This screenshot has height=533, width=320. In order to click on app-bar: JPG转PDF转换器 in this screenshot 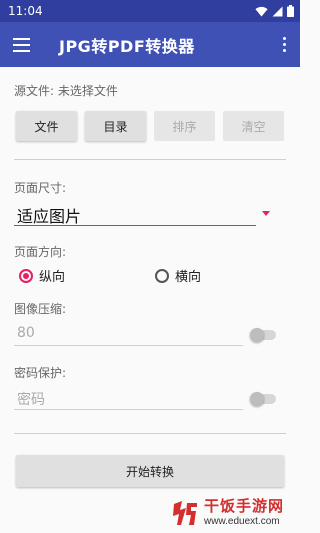, I will do `click(150, 44)`.